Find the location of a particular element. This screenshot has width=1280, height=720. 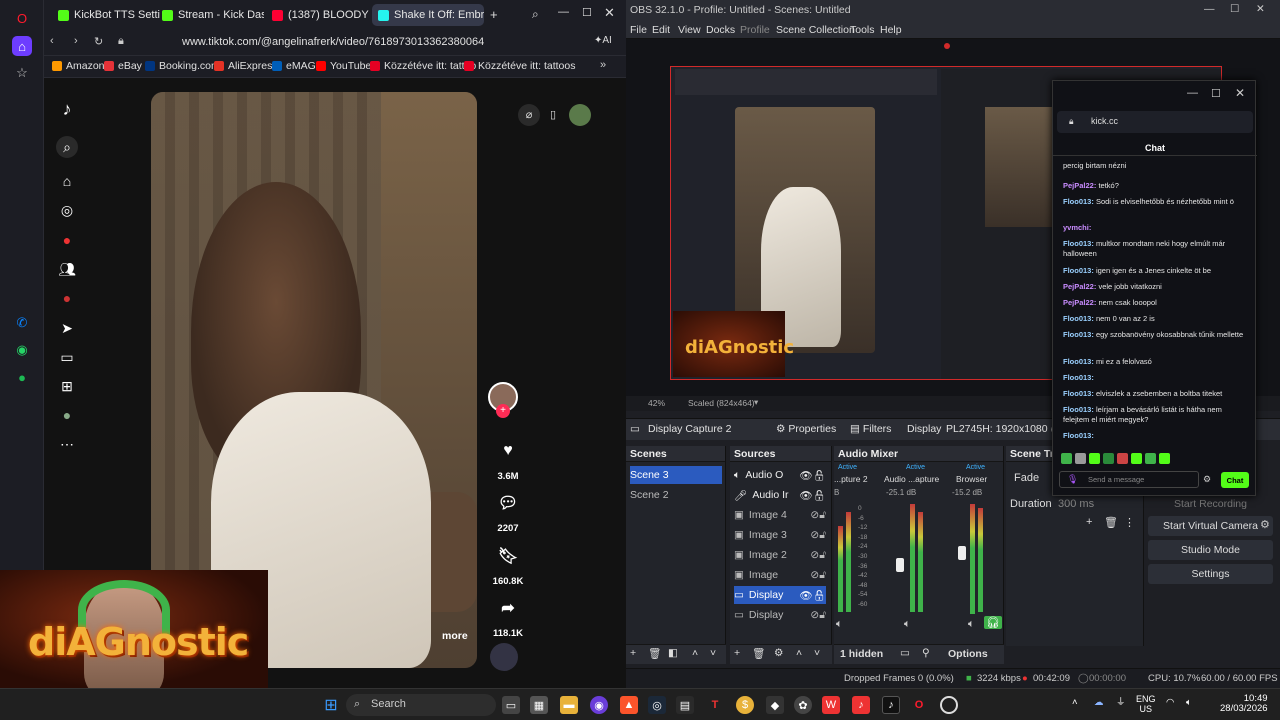

menu-scene-collection: Scene Collection is located at coordinates (815, 30).